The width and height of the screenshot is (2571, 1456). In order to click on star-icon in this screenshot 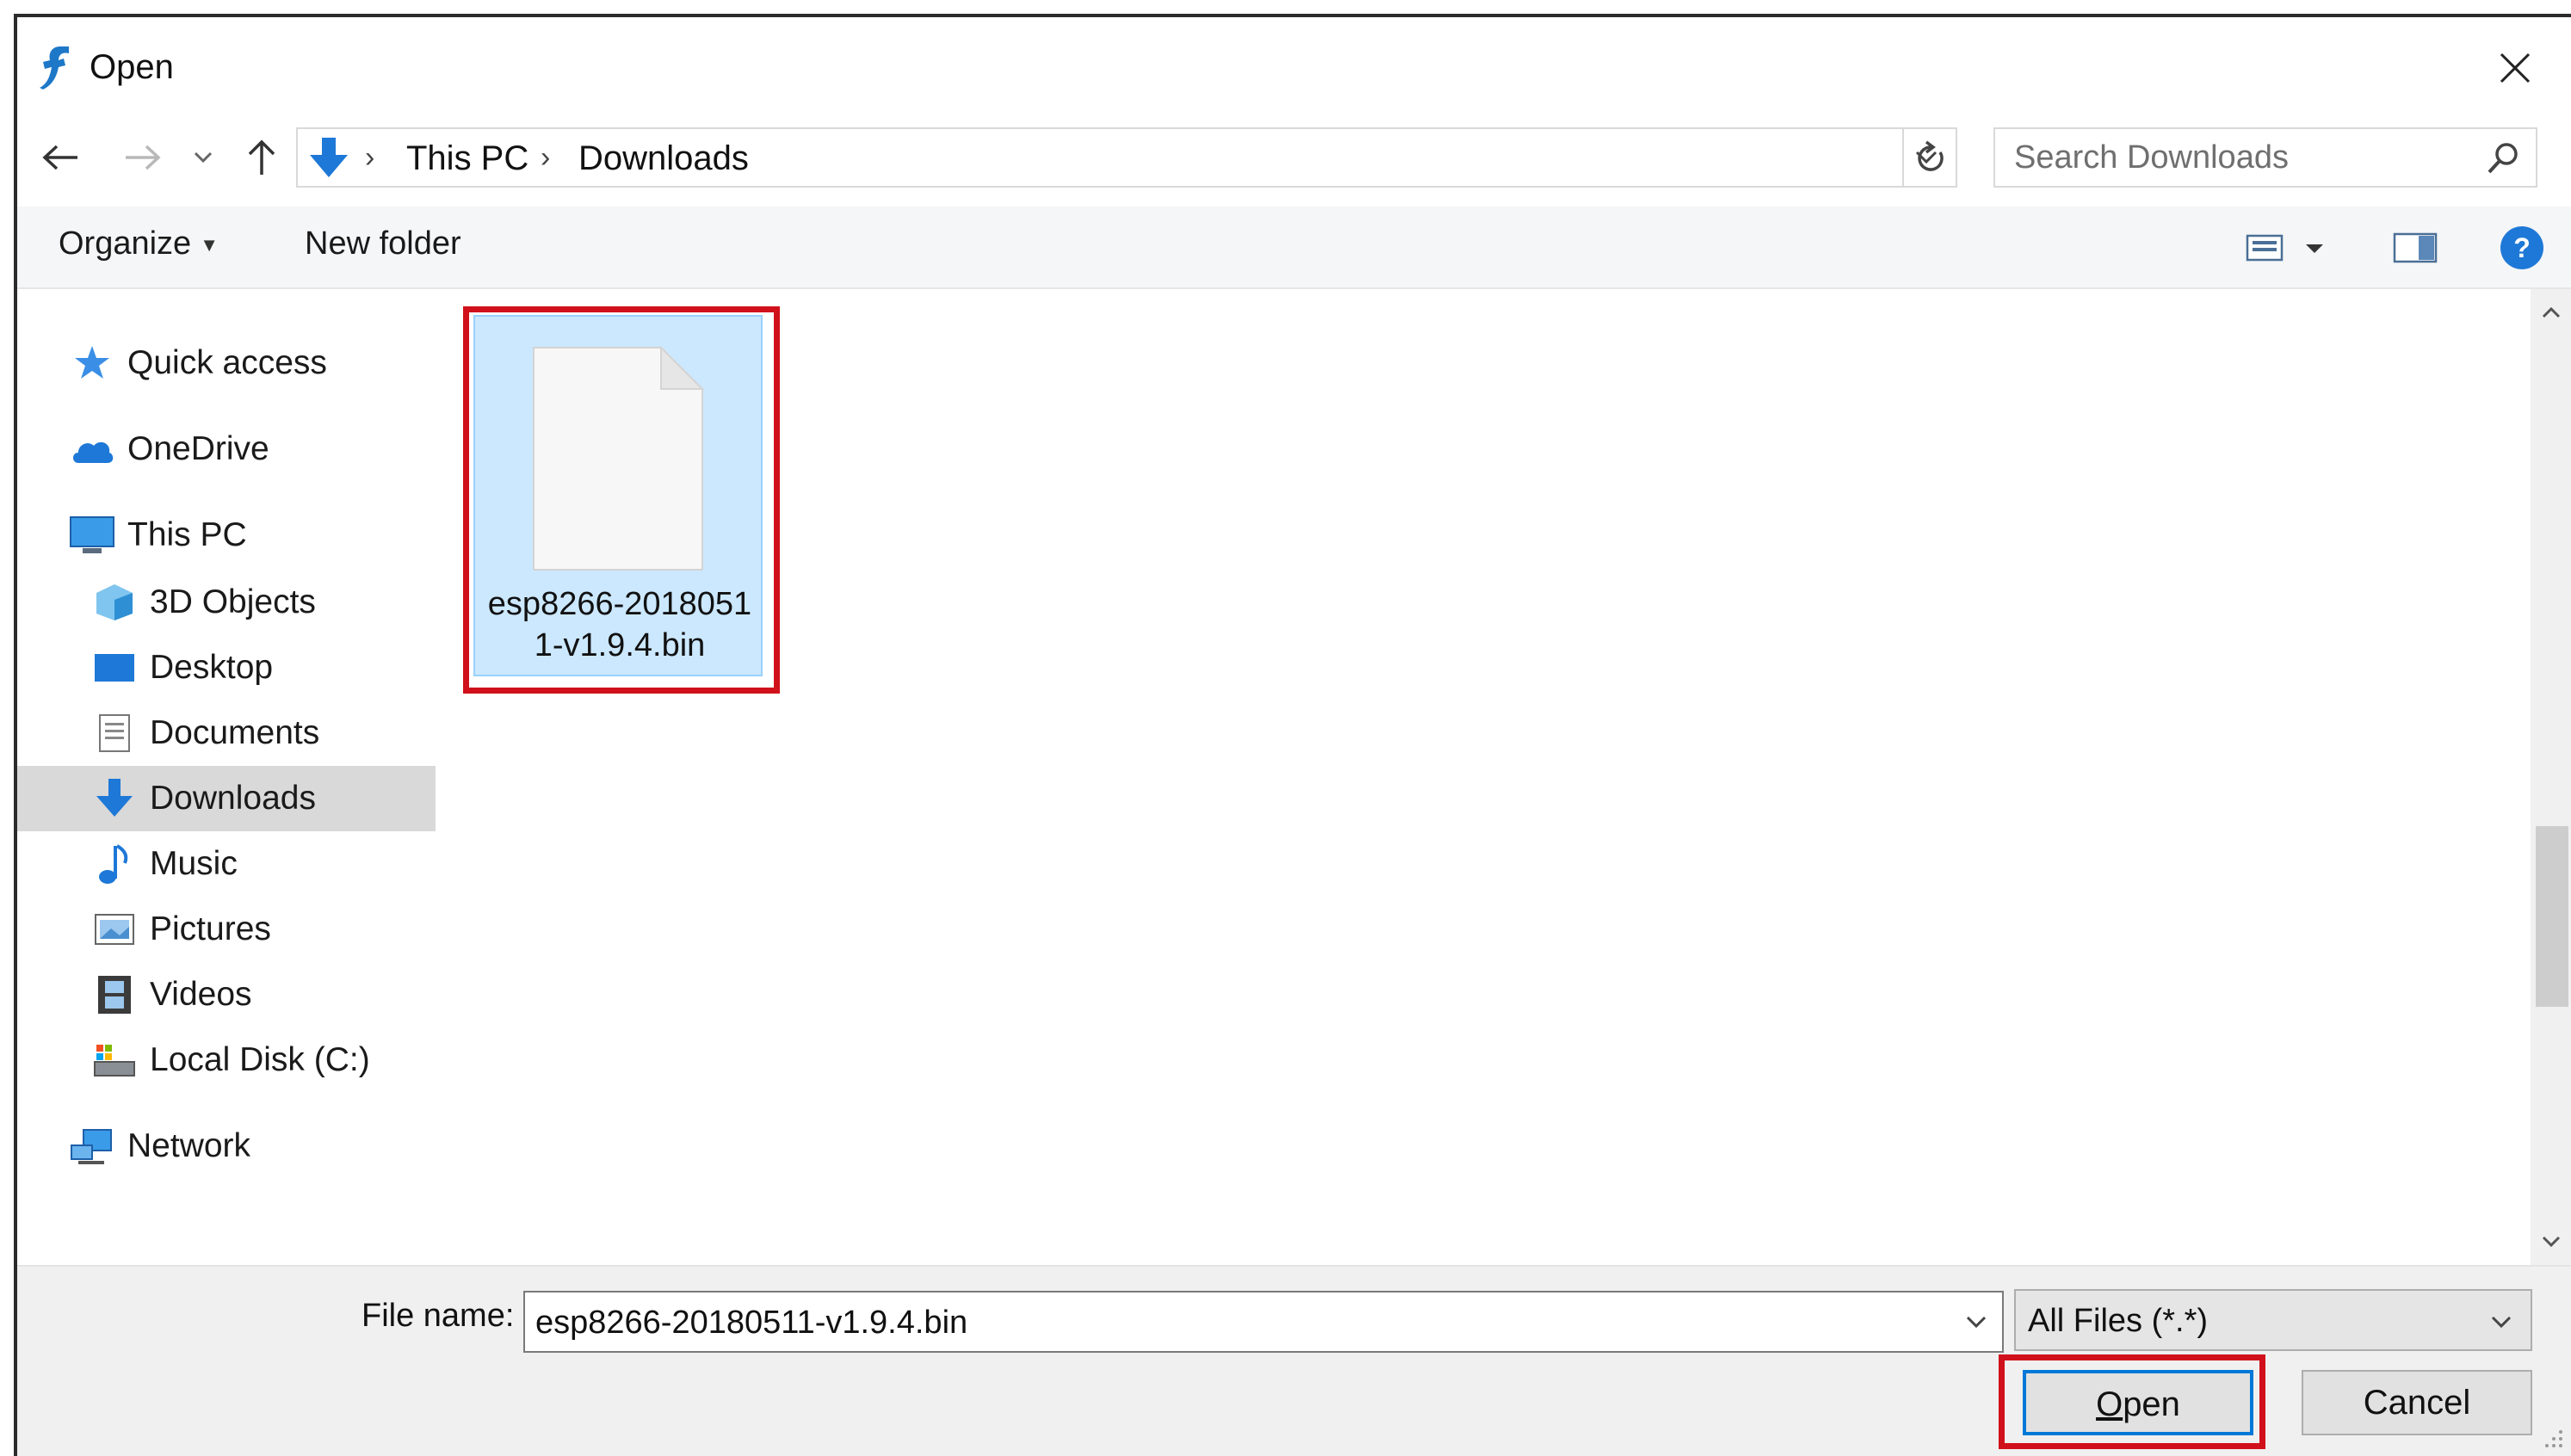, I will do `click(92, 363)`.